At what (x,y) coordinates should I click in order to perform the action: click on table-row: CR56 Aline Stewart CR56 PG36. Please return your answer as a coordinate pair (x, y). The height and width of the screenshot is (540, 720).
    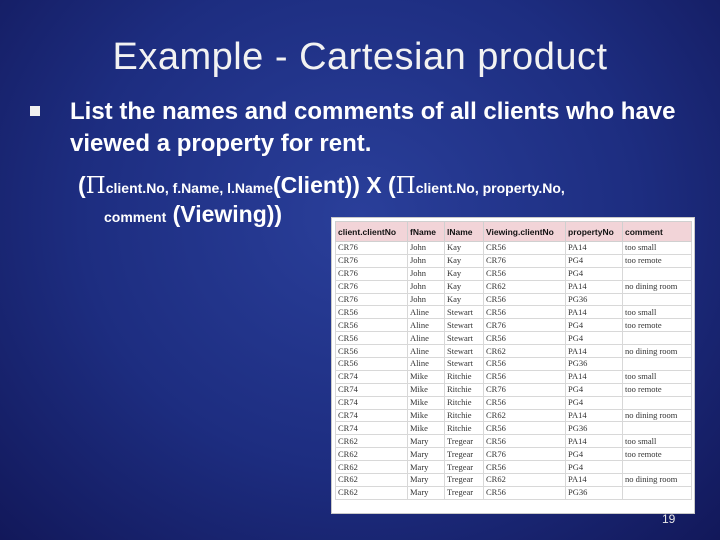
    Looking at the image, I should click on (513, 364).